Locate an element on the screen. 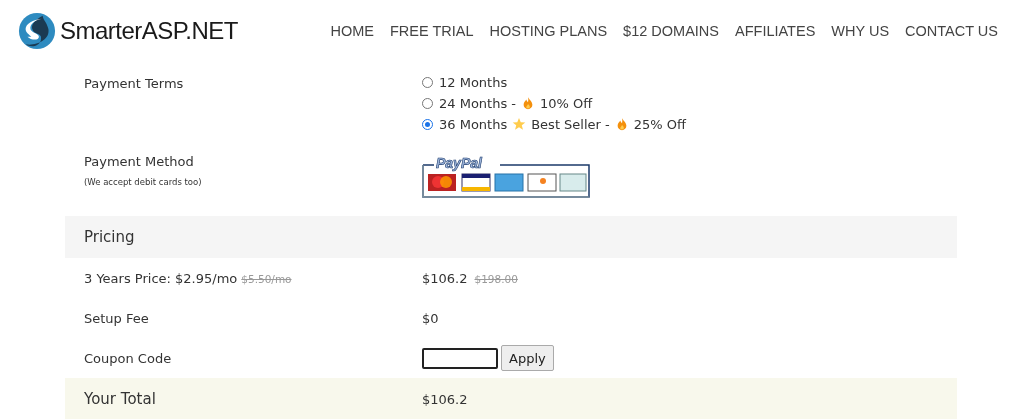  option-text: 10% Off is located at coordinates (566, 103).